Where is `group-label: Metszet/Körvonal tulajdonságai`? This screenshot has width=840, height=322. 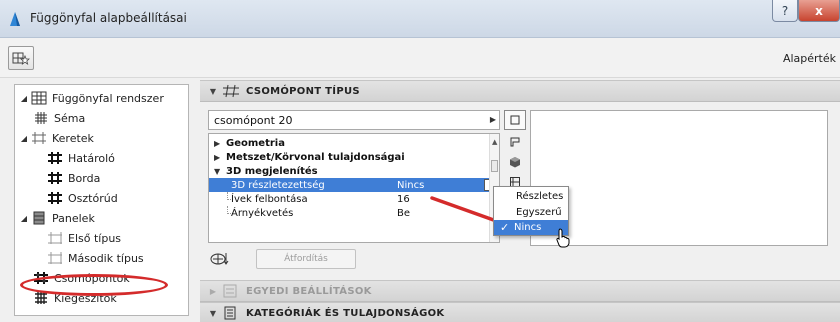 group-label: Metszet/Körvonal tulajdonságai is located at coordinates (315, 157).